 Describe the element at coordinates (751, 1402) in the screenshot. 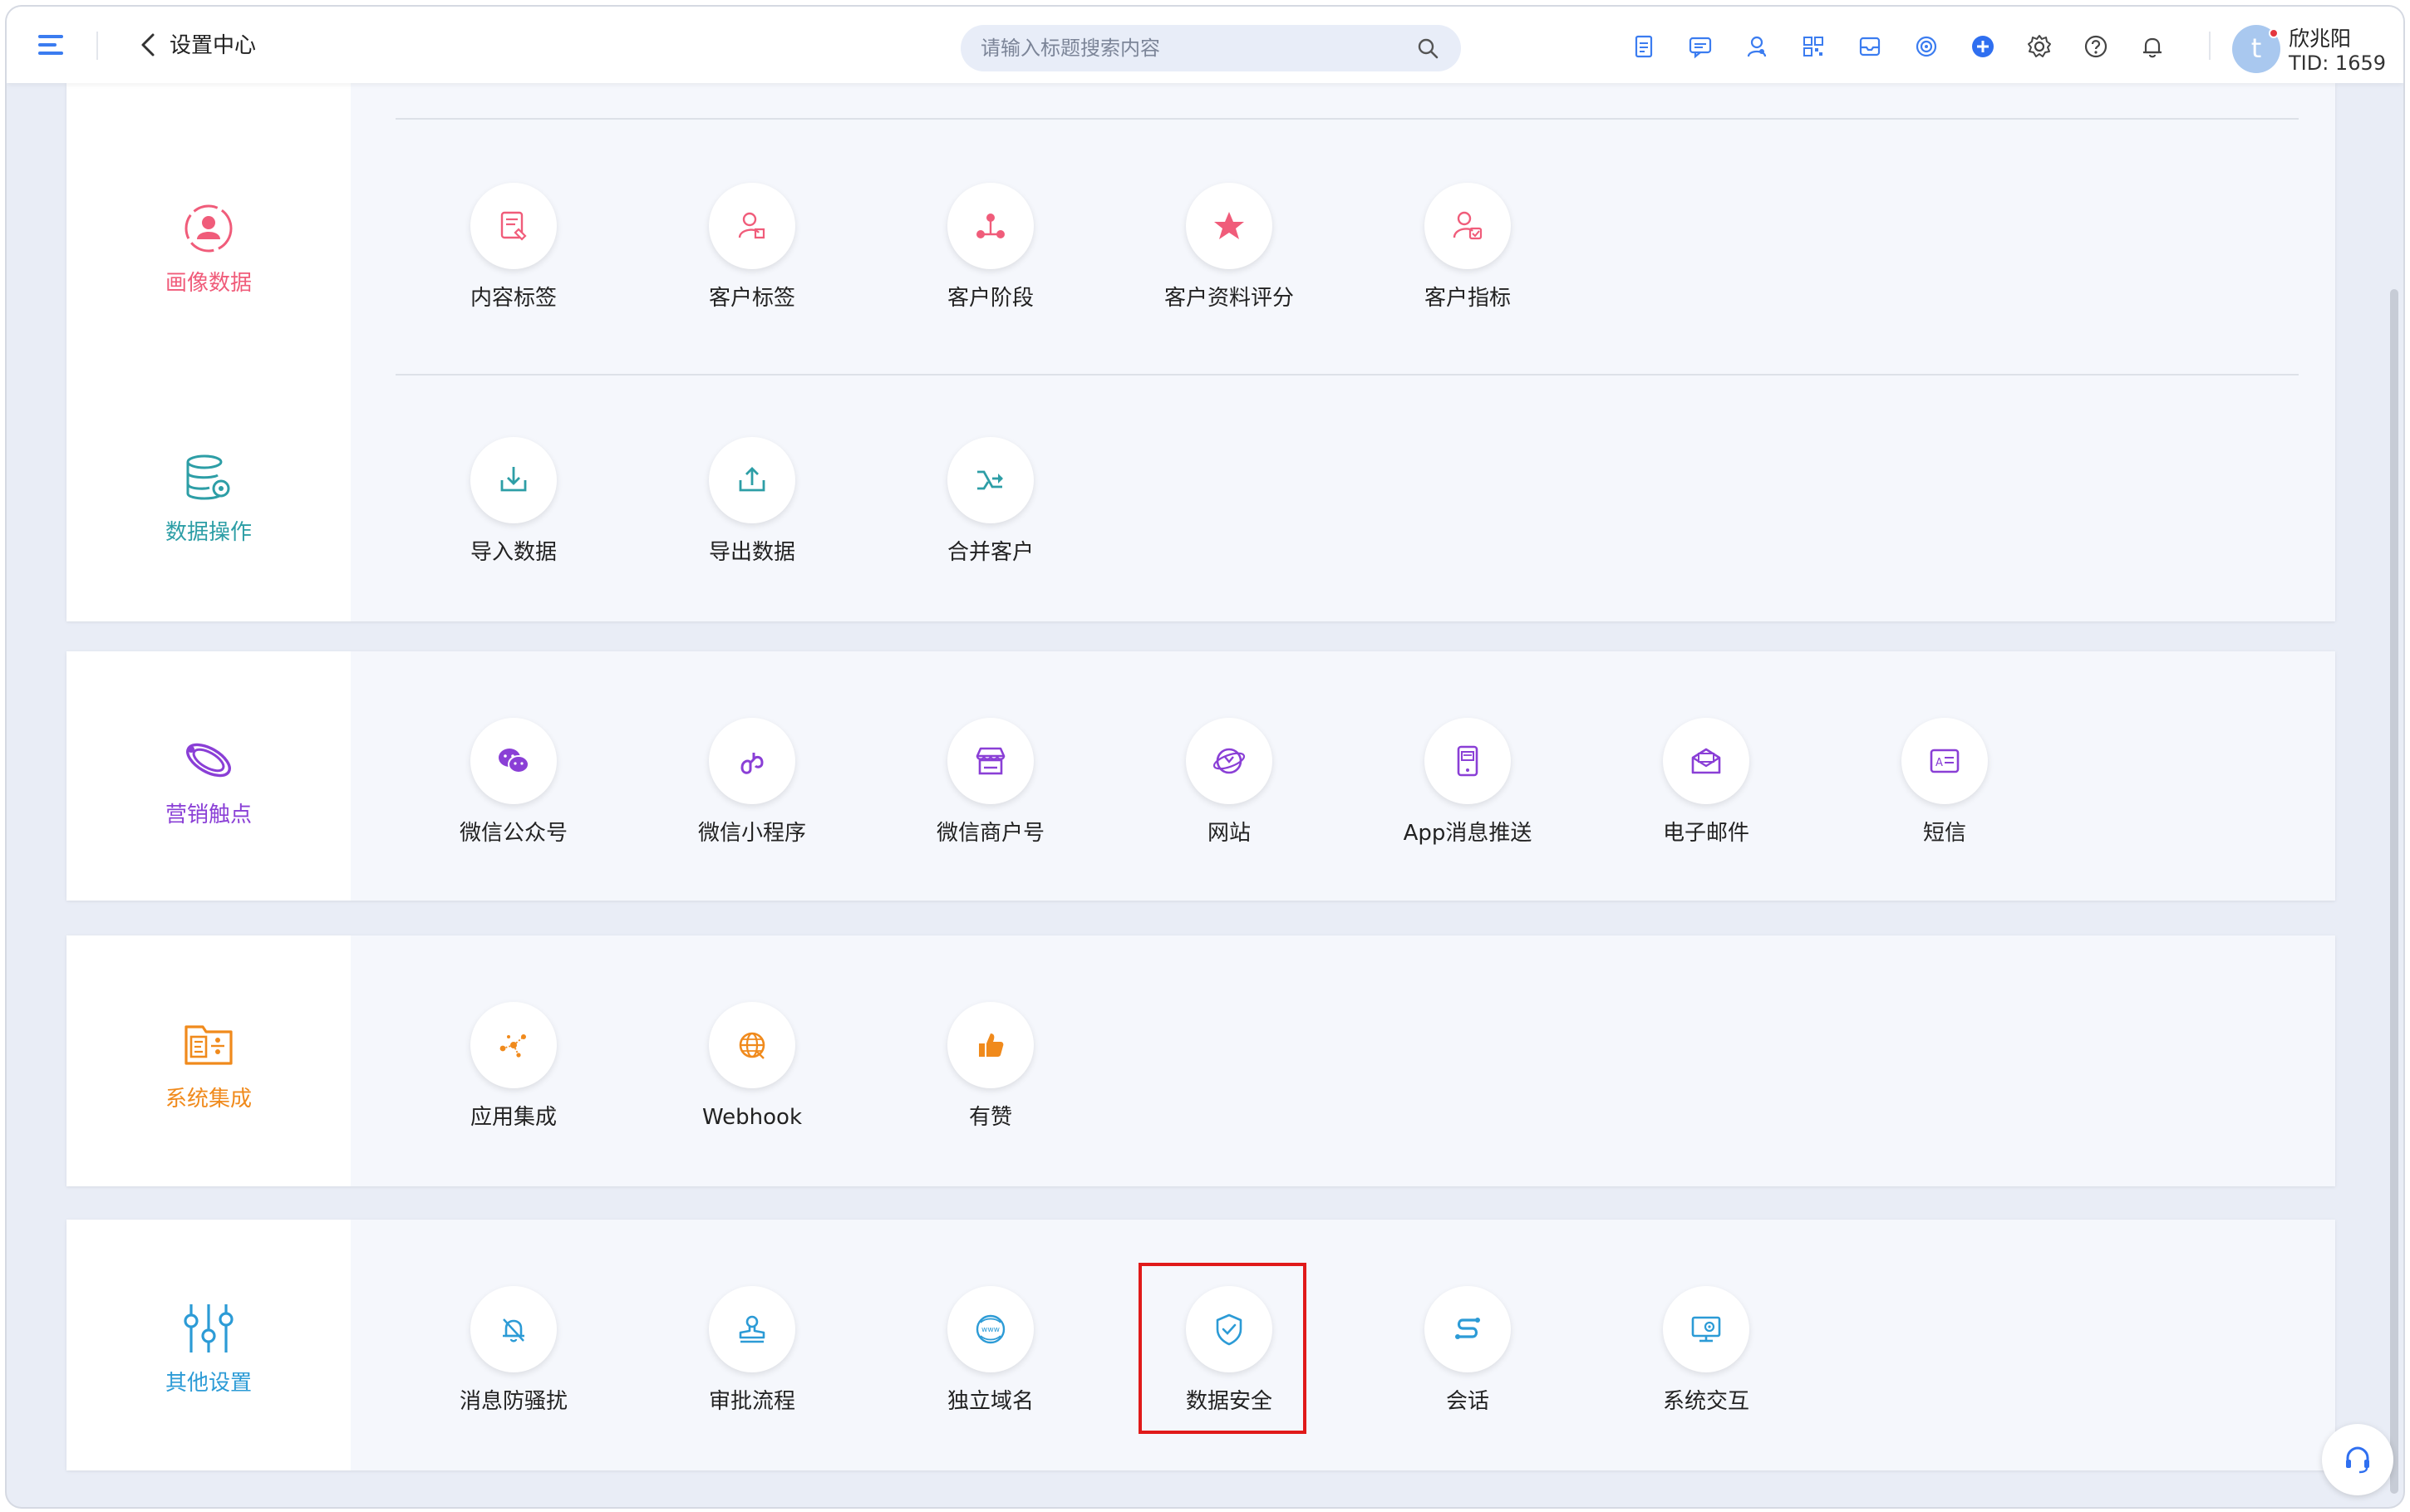

I see `item-label: 审批流程` at that location.